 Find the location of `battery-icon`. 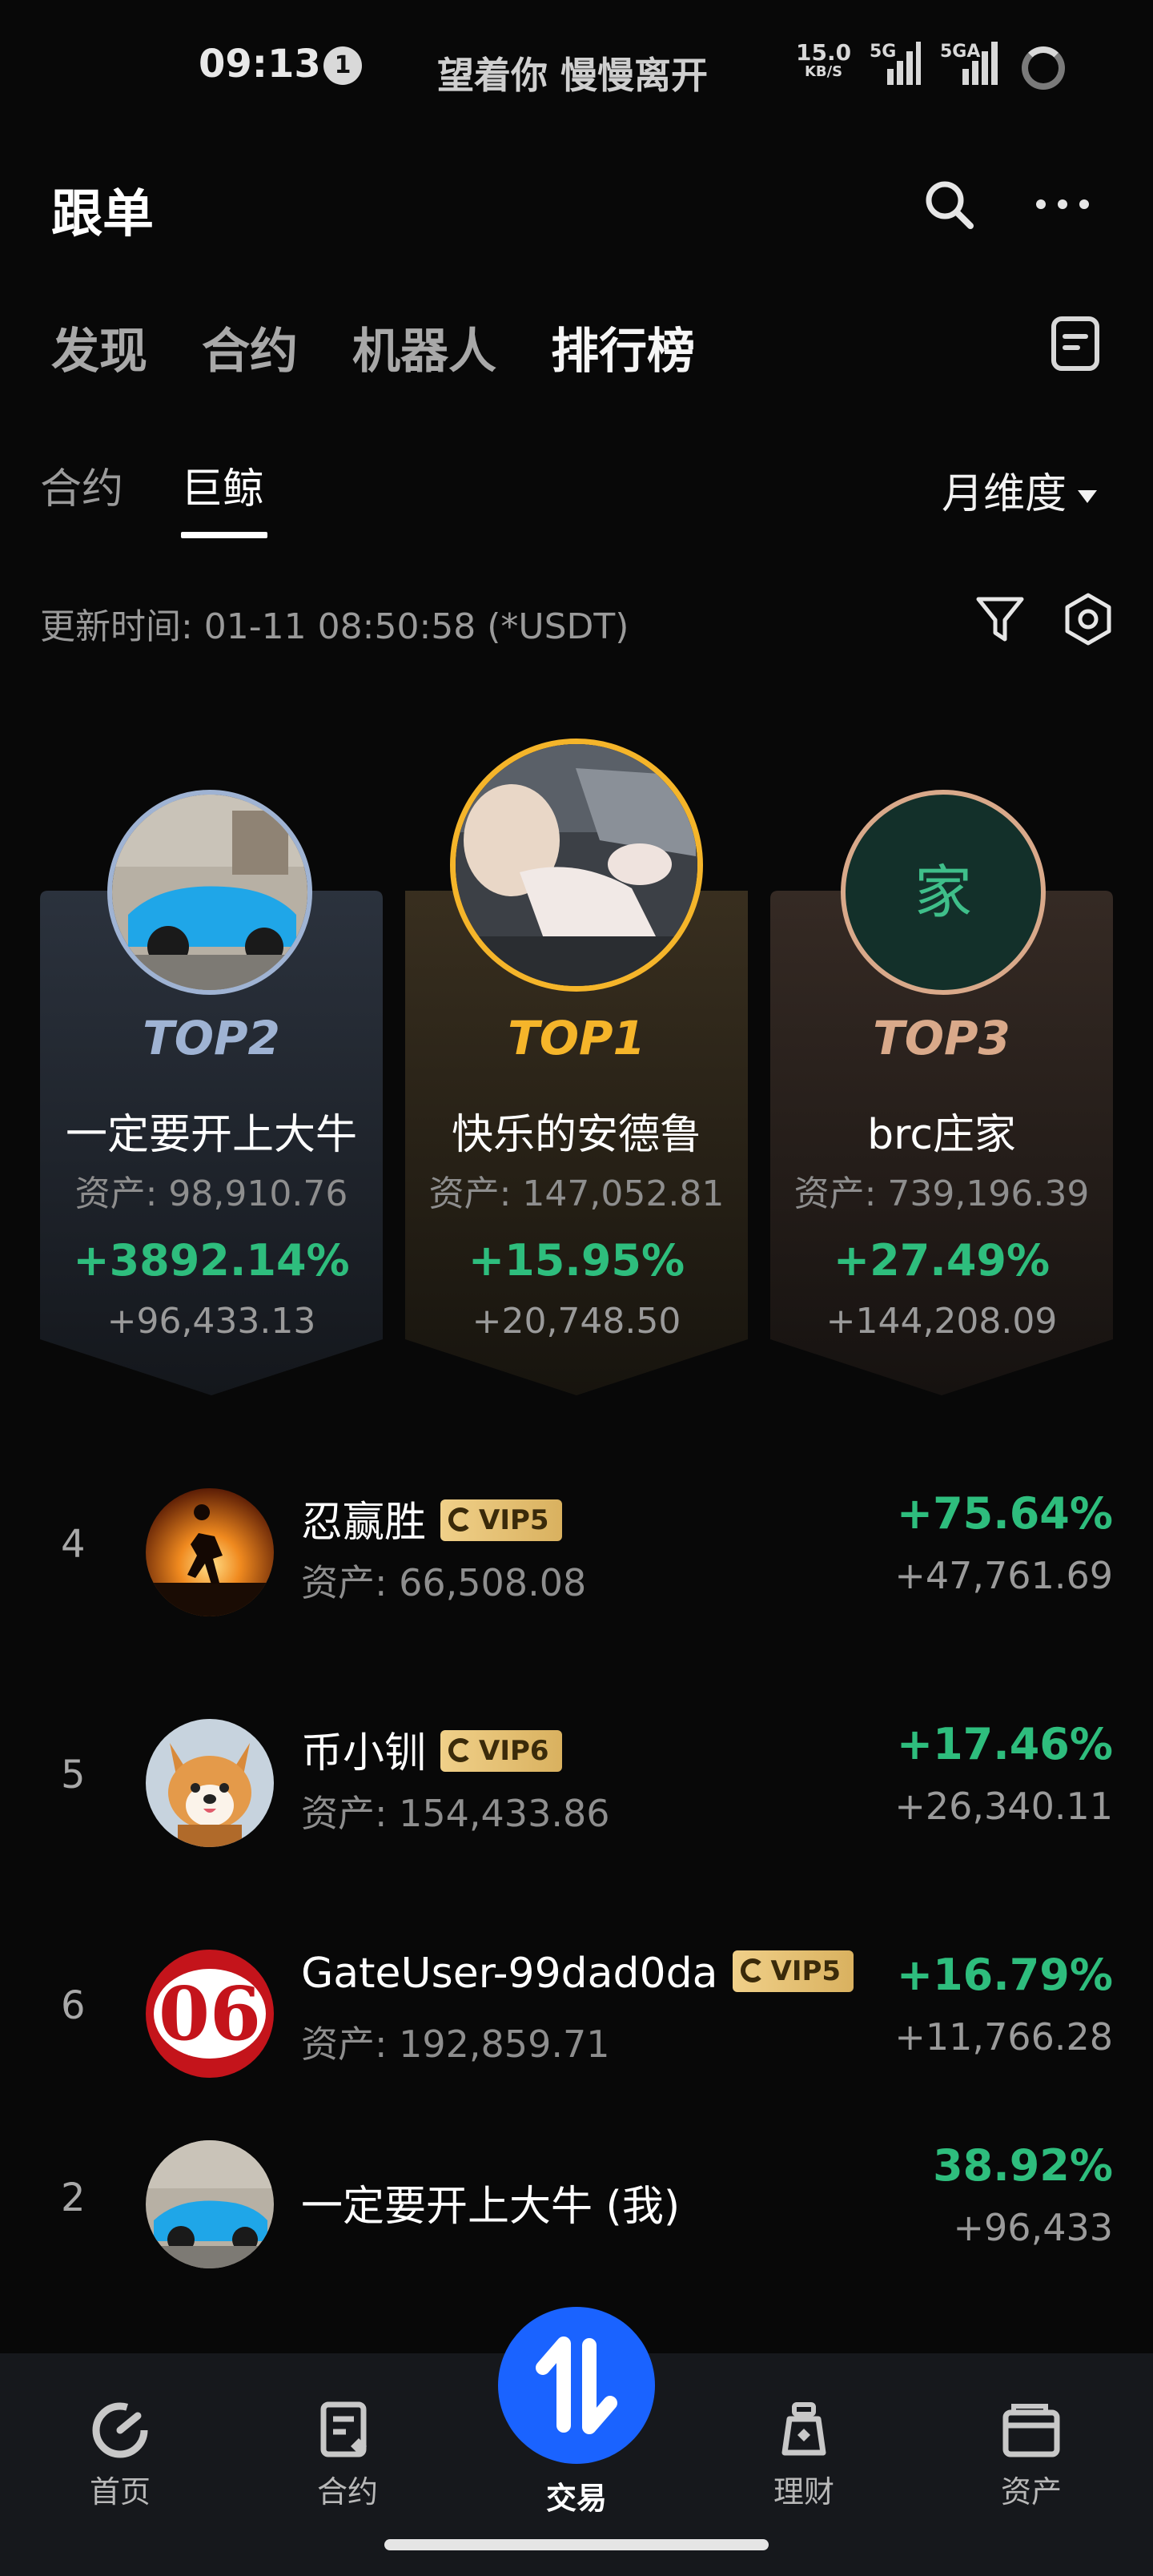

battery-icon is located at coordinates (1043, 68).